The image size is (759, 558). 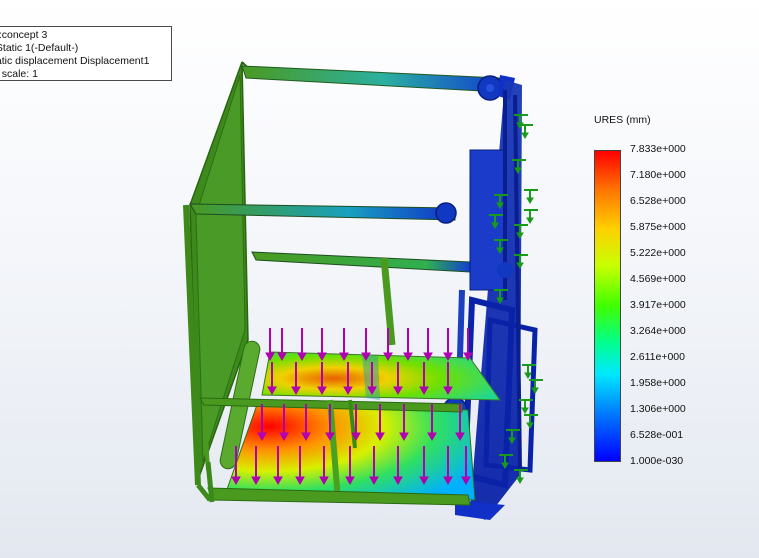 What do you see at coordinates (19, 74) in the screenshot?
I see `info-line-deformation-scale: n scale: 1` at bounding box center [19, 74].